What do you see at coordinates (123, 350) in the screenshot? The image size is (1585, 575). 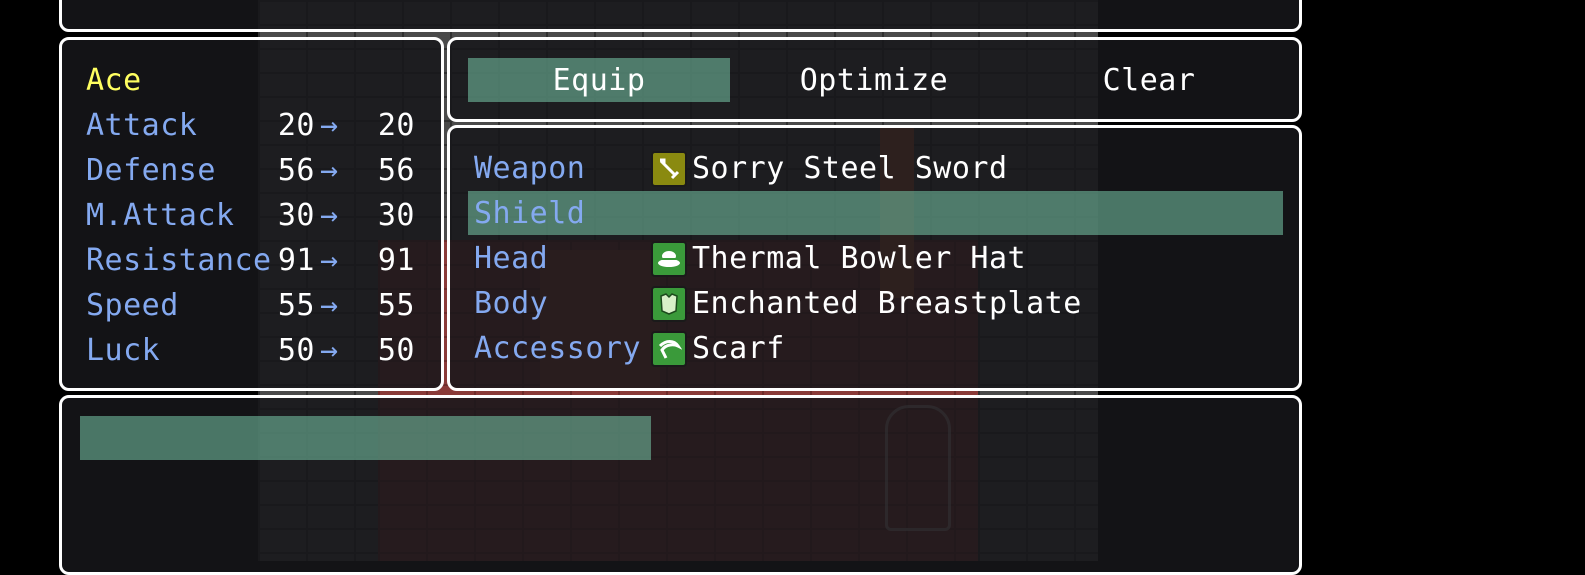 I see `stat-label-luck: Luck` at bounding box center [123, 350].